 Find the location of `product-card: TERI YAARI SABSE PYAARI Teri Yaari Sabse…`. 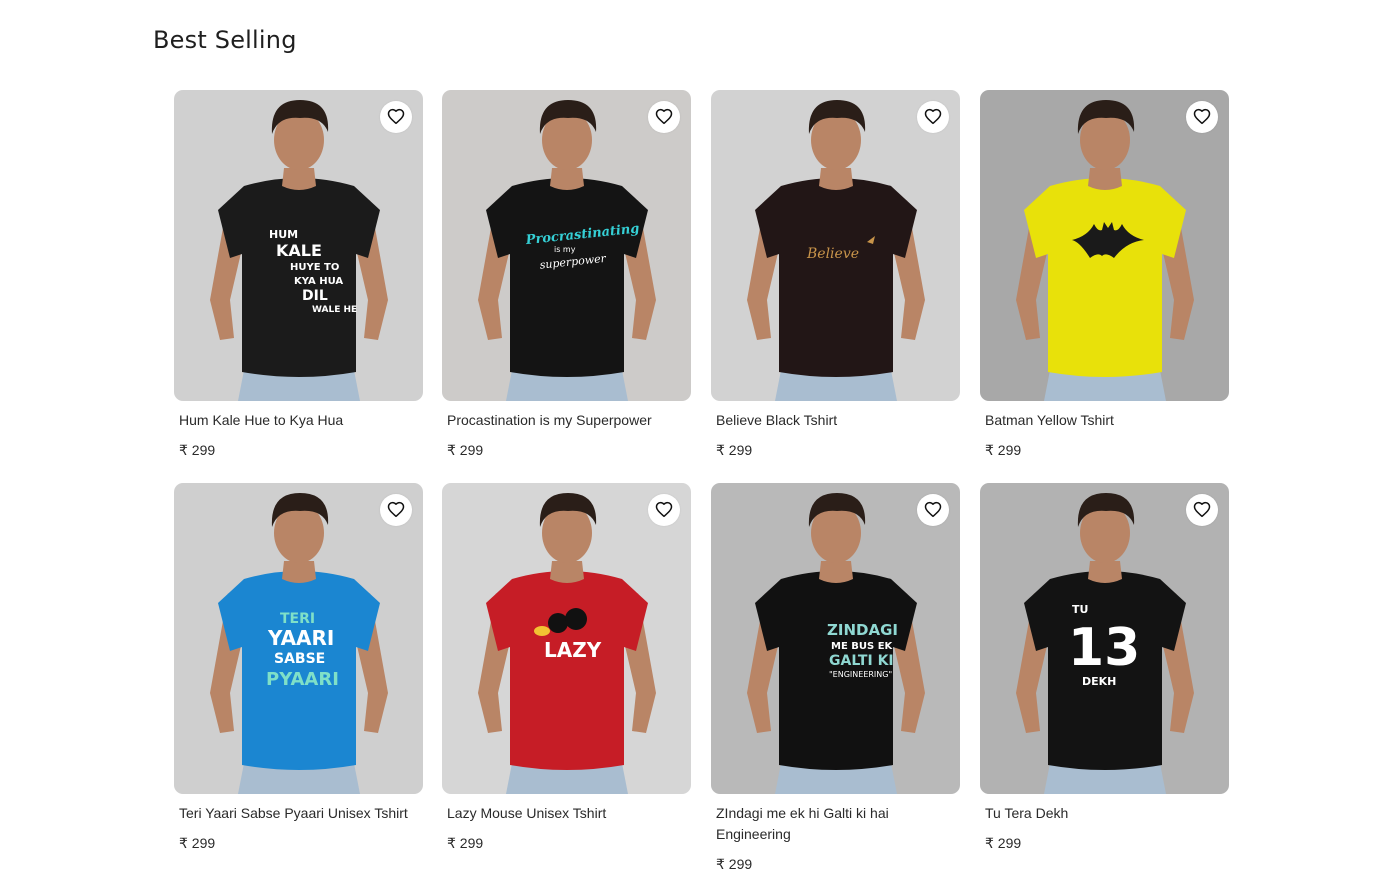

product-card: TERI YAARI SABSE PYAARI Teri Yaari Sabse… is located at coordinates (298, 668).